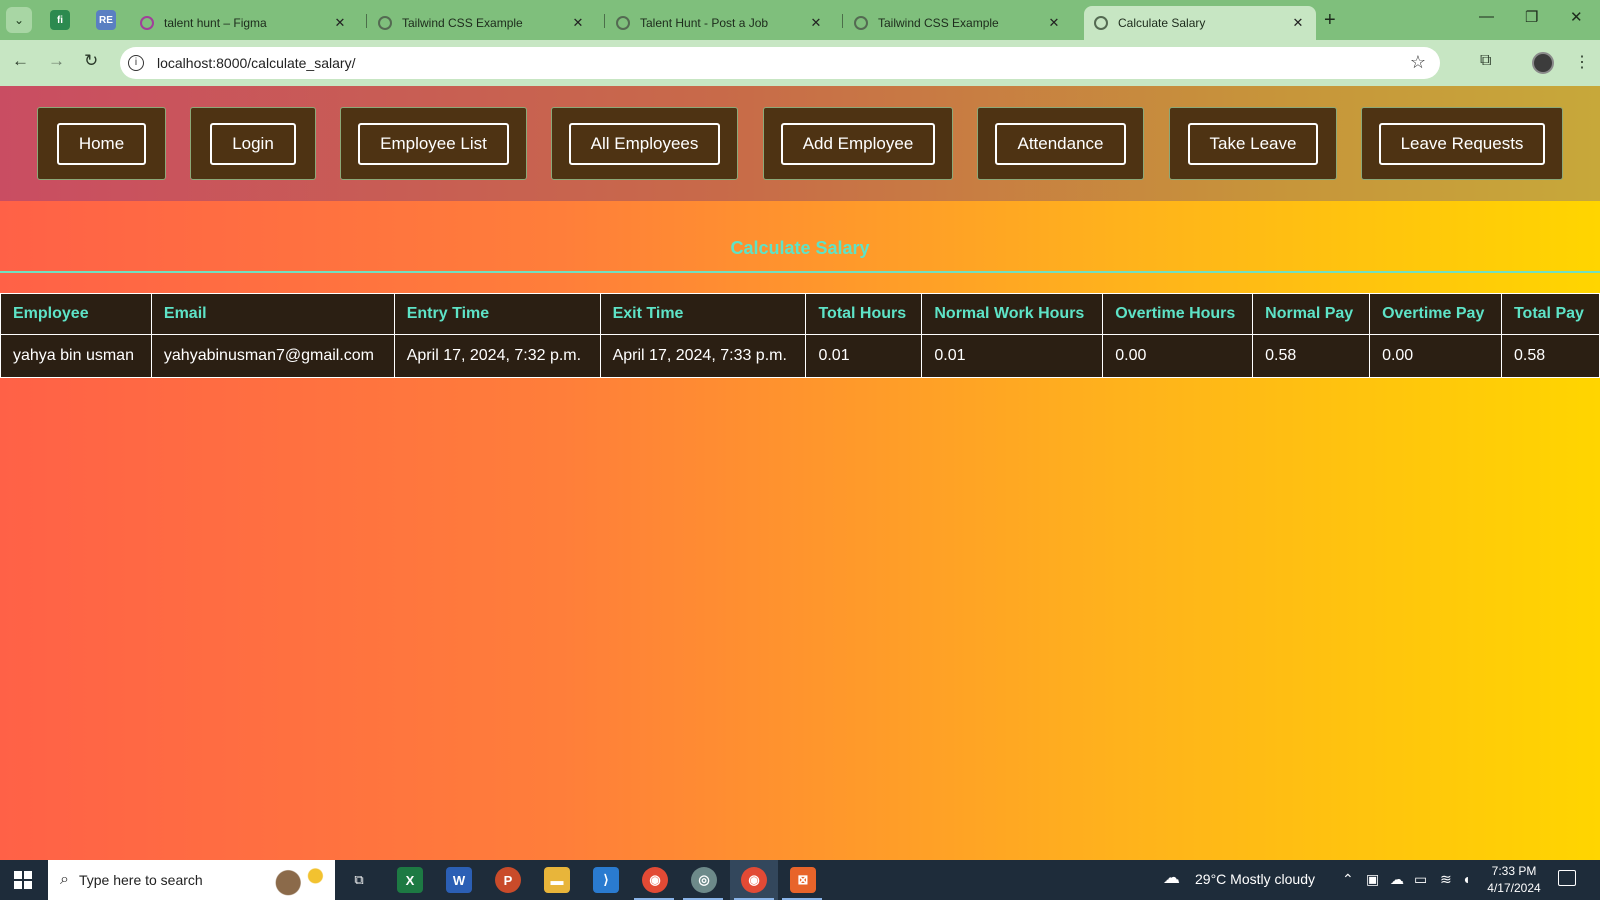 The width and height of the screenshot is (1600, 900). Describe the element at coordinates (780, 63) in the screenshot. I see `address-bar: i localhost:8000/calculate_salary/ ☆` at that location.